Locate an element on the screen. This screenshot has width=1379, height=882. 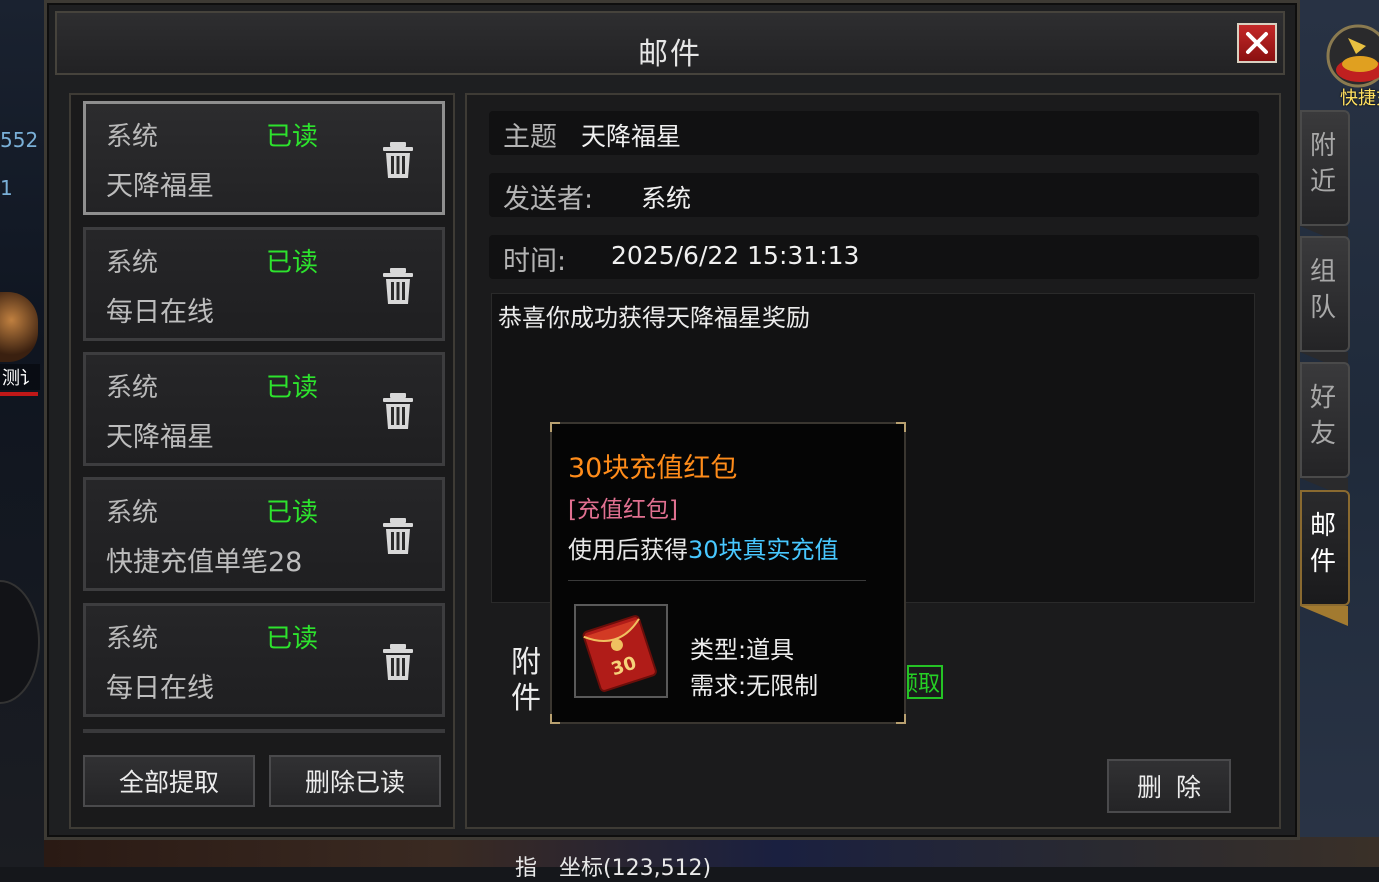
sender-row: 发送者: 系统 is located at coordinates (874, 195).